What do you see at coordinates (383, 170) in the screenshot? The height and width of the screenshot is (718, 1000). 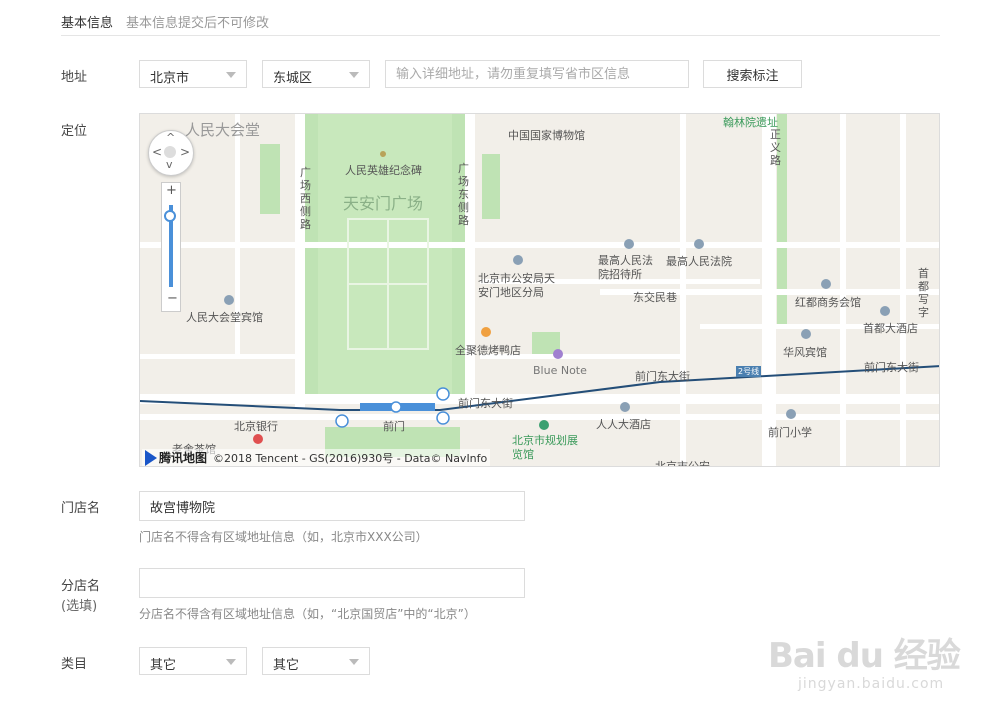 I see `map-label-monument: 人民英雄纪念碑` at bounding box center [383, 170].